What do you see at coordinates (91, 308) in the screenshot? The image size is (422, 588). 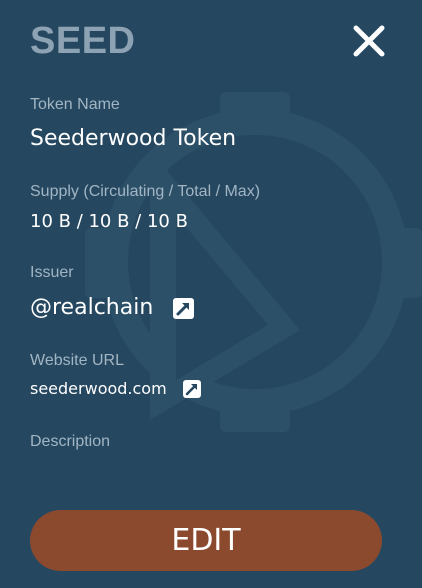 I see `issuer-value: @realchain` at bounding box center [91, 308].